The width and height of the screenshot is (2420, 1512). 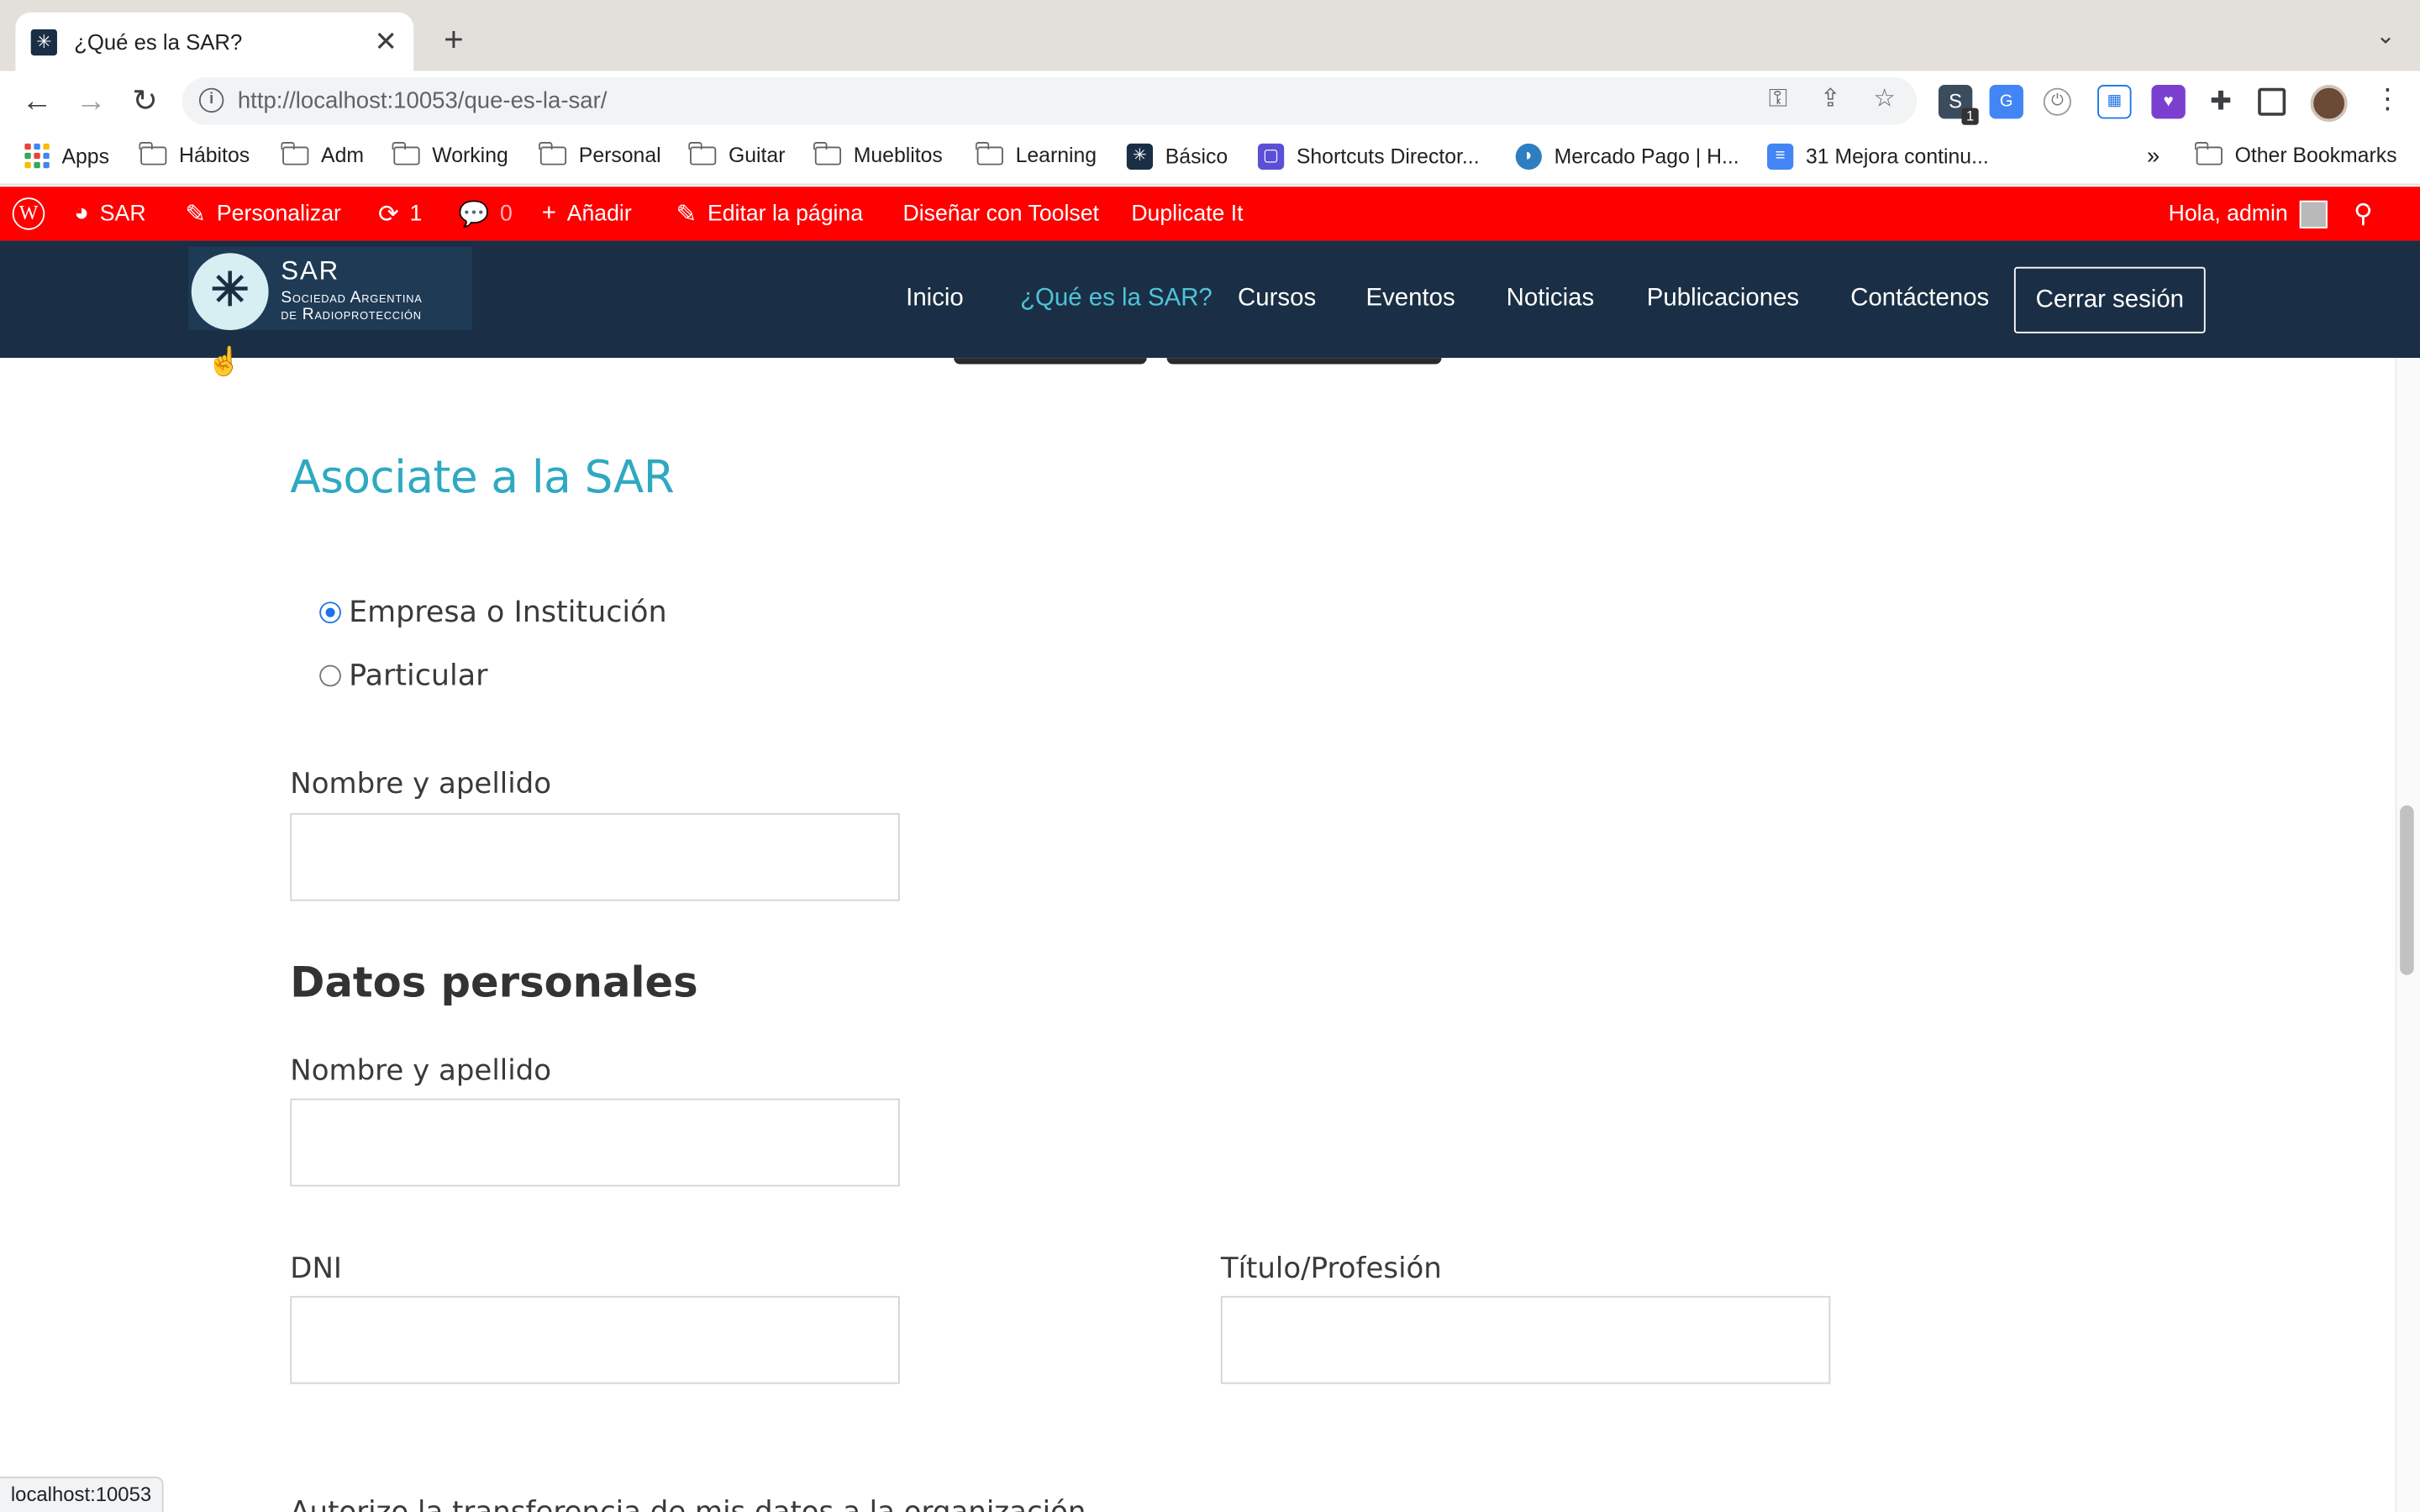 I want to click on adminbar-add-new-link: + Añadir, so click(x=587, y=213).